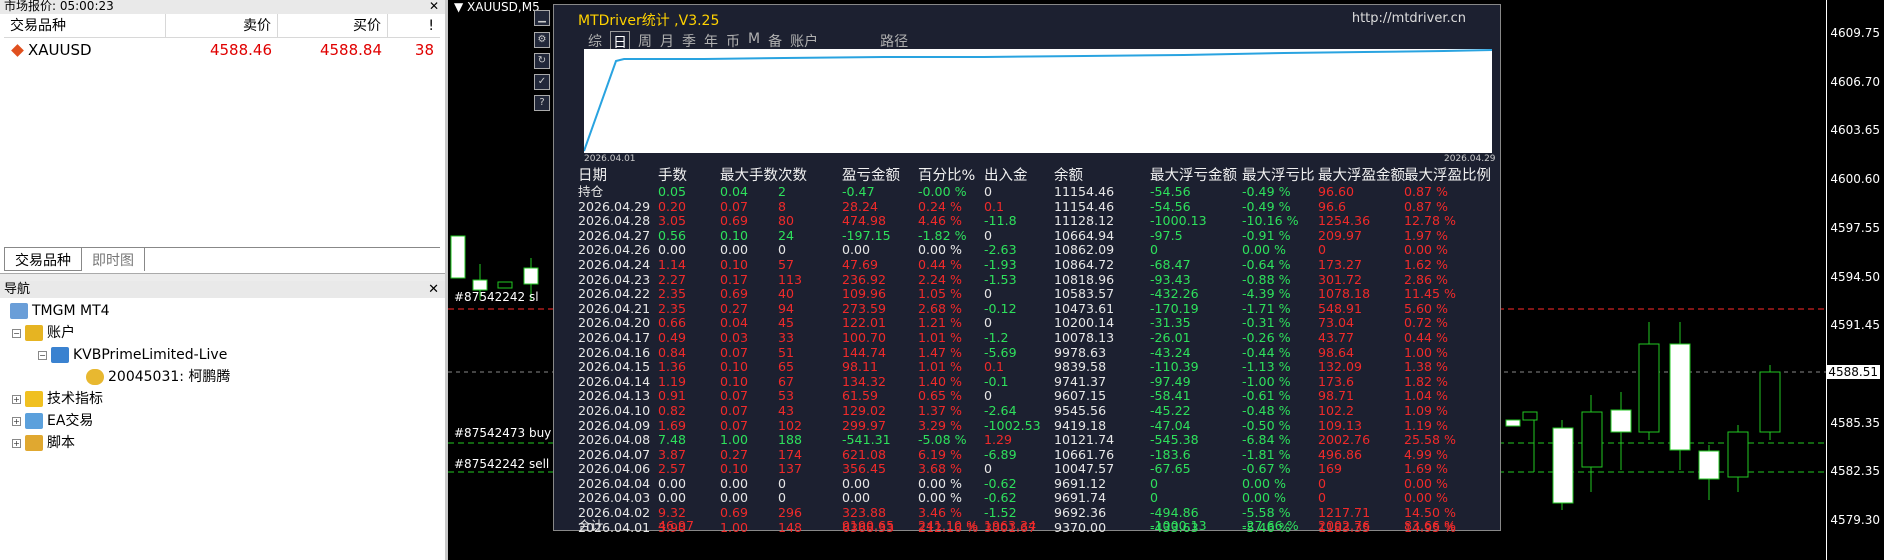  Describe the element at coordinates (1170, 323) in the screenshot. I see `cell-max-float-loss: -31.35` at that location.